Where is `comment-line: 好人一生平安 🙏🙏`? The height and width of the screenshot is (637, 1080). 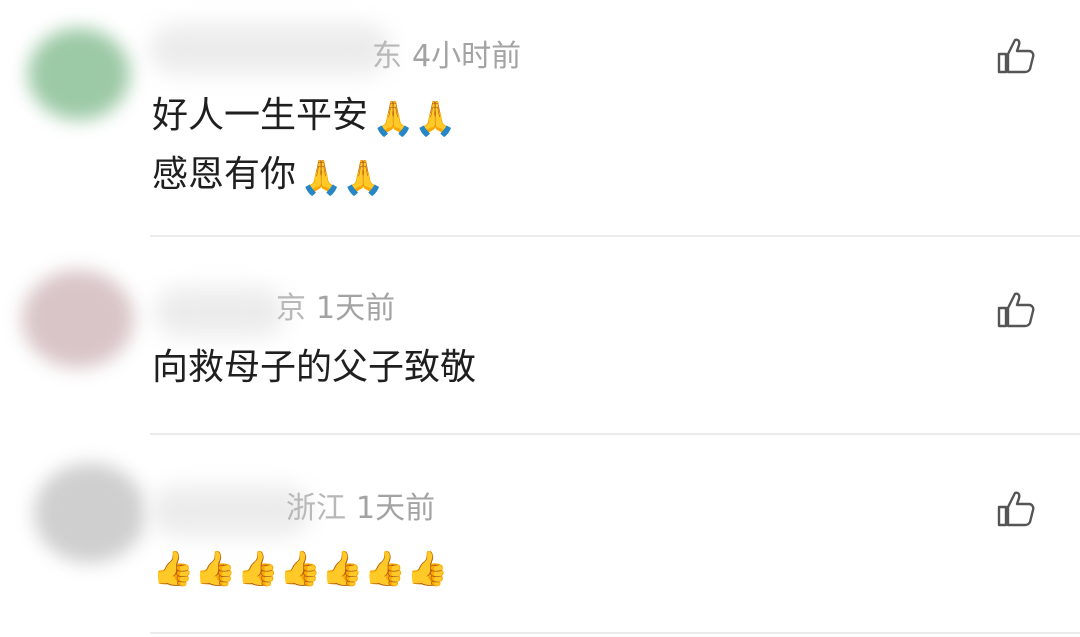 comment-line: 好人一生平安 🙏🙏 is located at coordinates (304, 117).